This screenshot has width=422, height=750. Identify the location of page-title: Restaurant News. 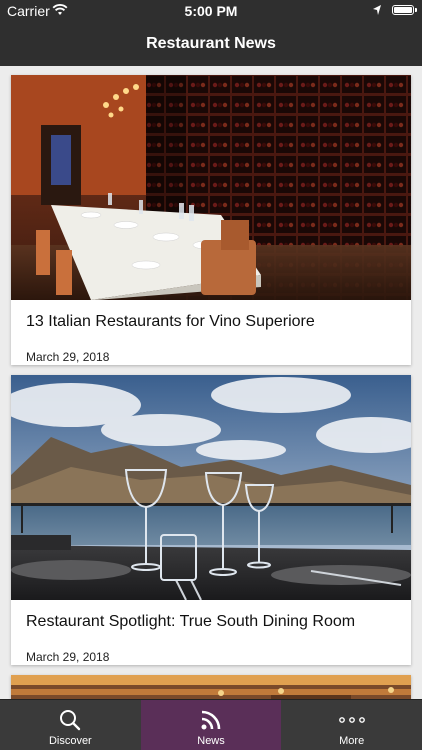
(211, 43).